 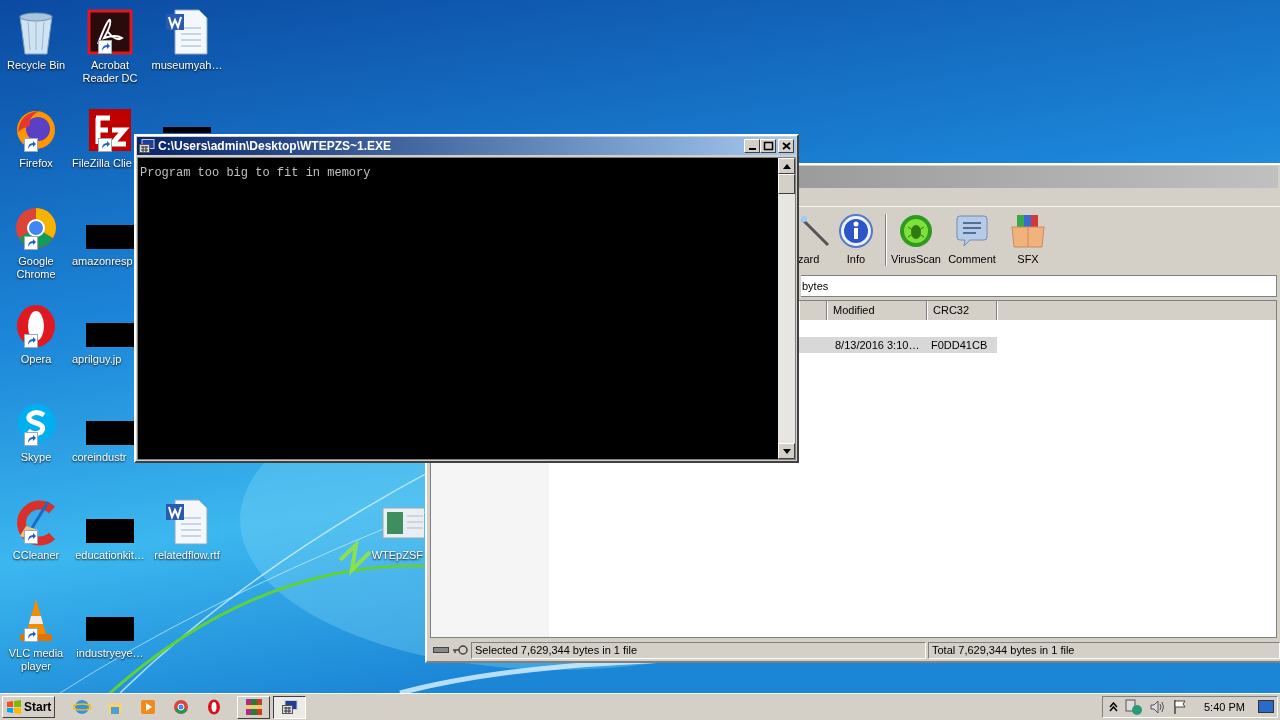 I want to click on scroll-up-icon, so click(x=786, y=166).